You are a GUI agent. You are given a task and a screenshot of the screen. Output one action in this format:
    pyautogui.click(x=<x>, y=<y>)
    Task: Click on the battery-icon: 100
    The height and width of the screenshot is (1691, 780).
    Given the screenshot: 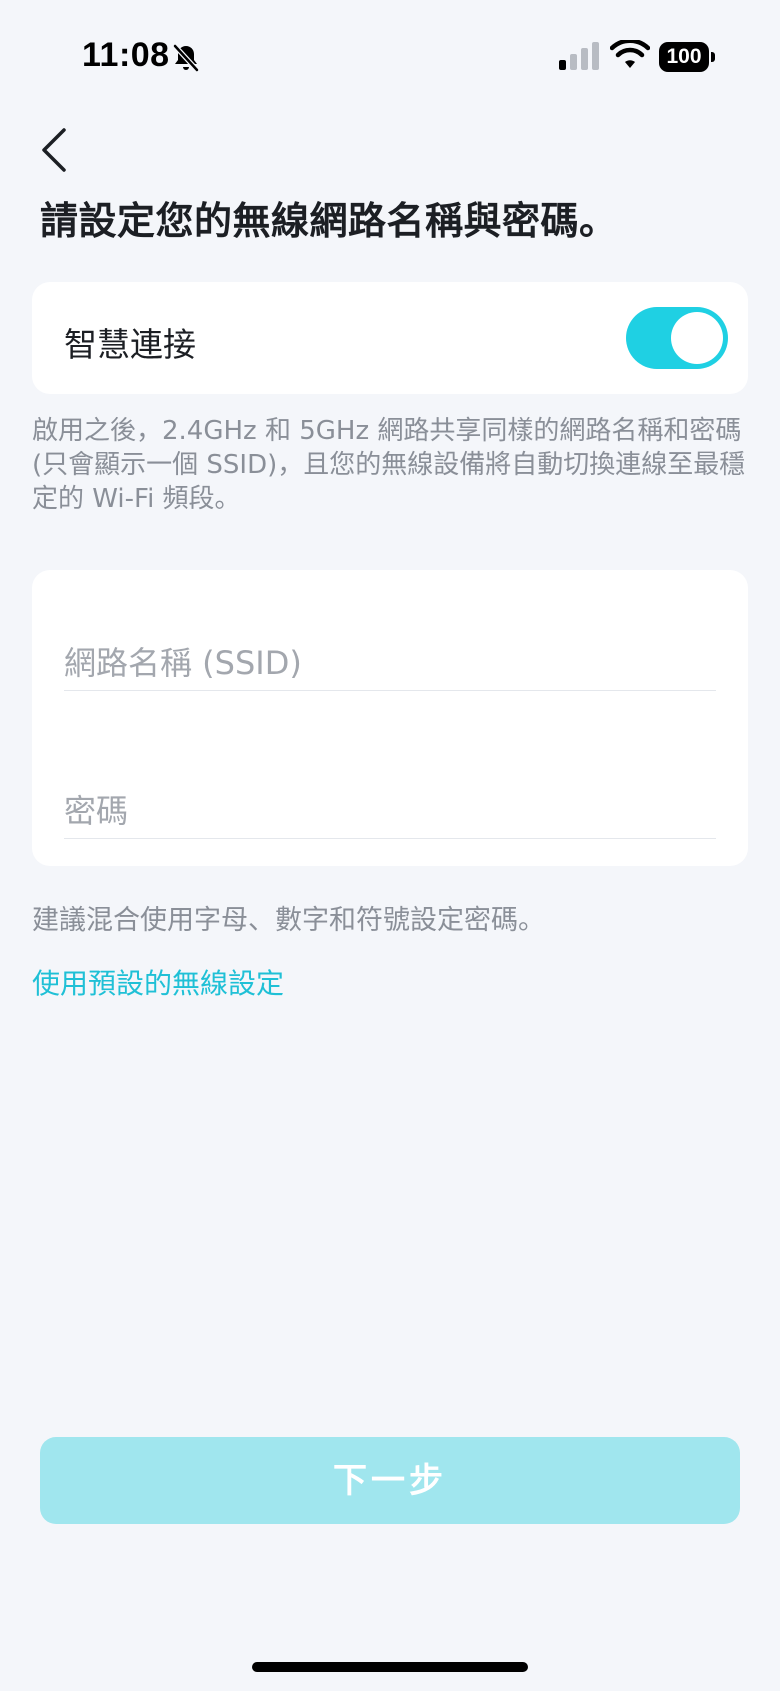 What is the action you would take?
    pyautogui.click(x=687, y=57)
    